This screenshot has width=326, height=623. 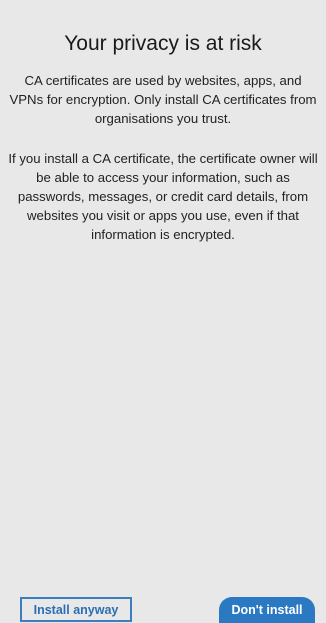 What do you see at coordinates (163, 43) in the screenshot?
I see `page-title: Your privacy is at risk` at bounding box center [163, 43].